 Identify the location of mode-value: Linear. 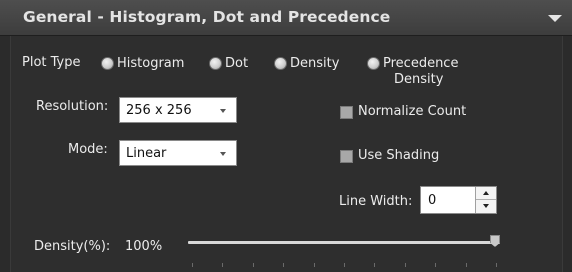
(146, 153).